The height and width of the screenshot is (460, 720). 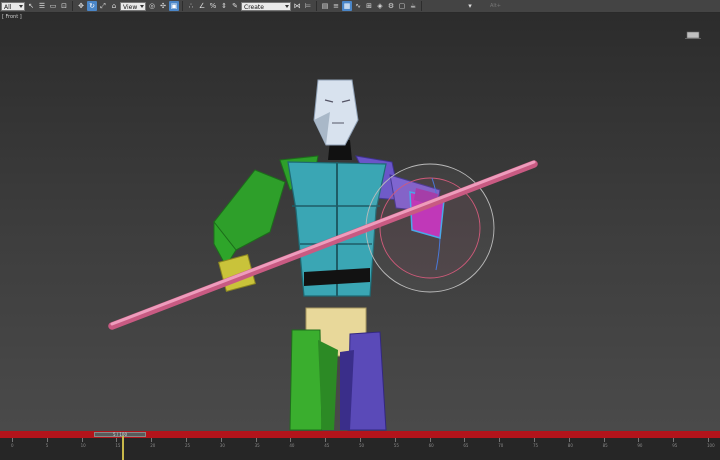 I want to click on timeline-tick-label: 80, so click(x=570, y=445).